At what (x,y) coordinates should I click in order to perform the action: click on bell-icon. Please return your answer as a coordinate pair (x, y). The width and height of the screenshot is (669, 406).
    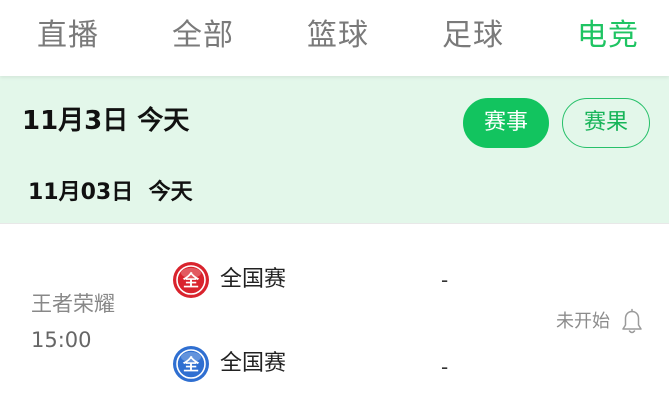
    Looking at the image, I should click on (632, 322).